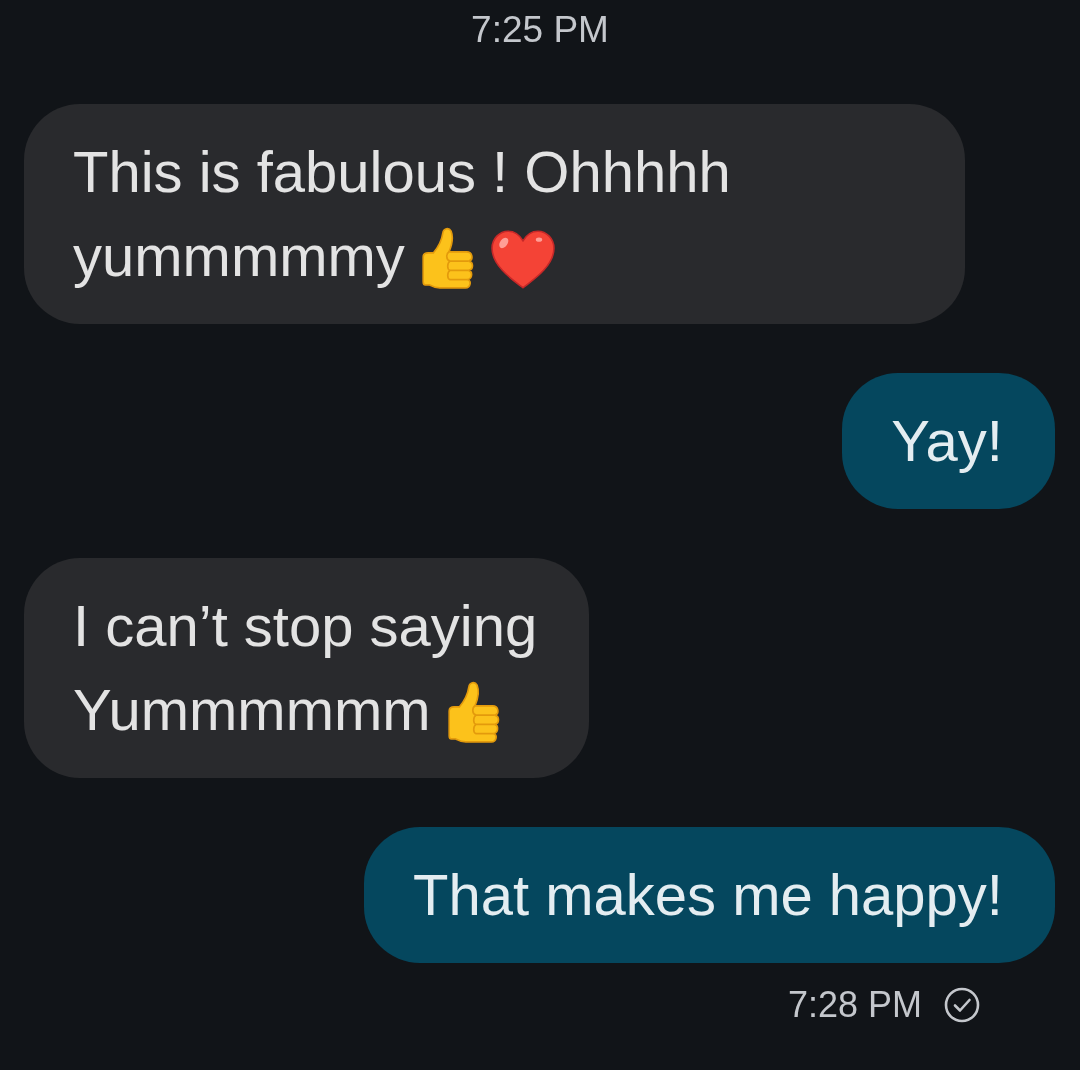 The width and height of the screenshot is (1080, 1070). Describe the element at coordinates (947, 440) in the screenshot. I see `message-text: Yay!` at that location.